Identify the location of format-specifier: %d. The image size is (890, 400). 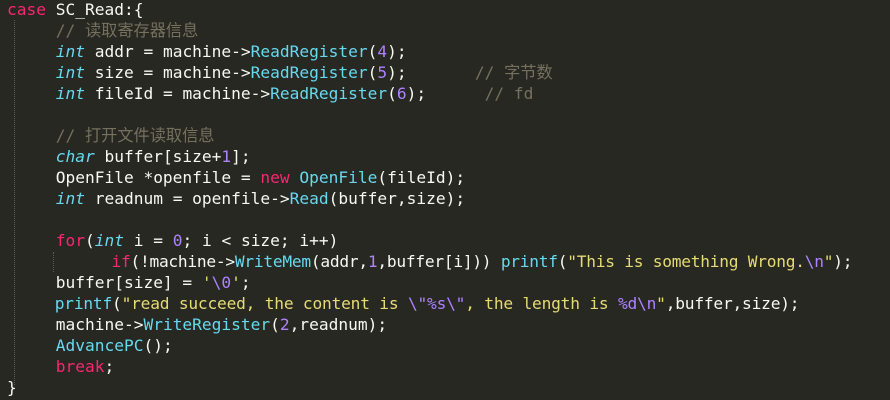
(627, 303).